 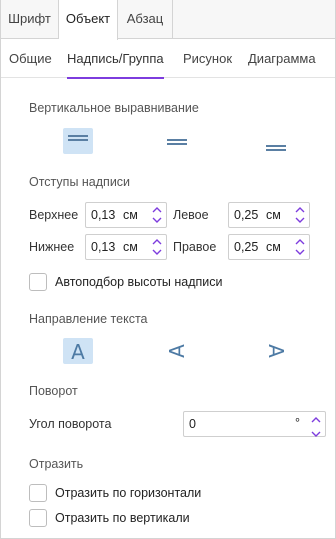 I want to click on align-top-icon, so click(x=78, y=136).